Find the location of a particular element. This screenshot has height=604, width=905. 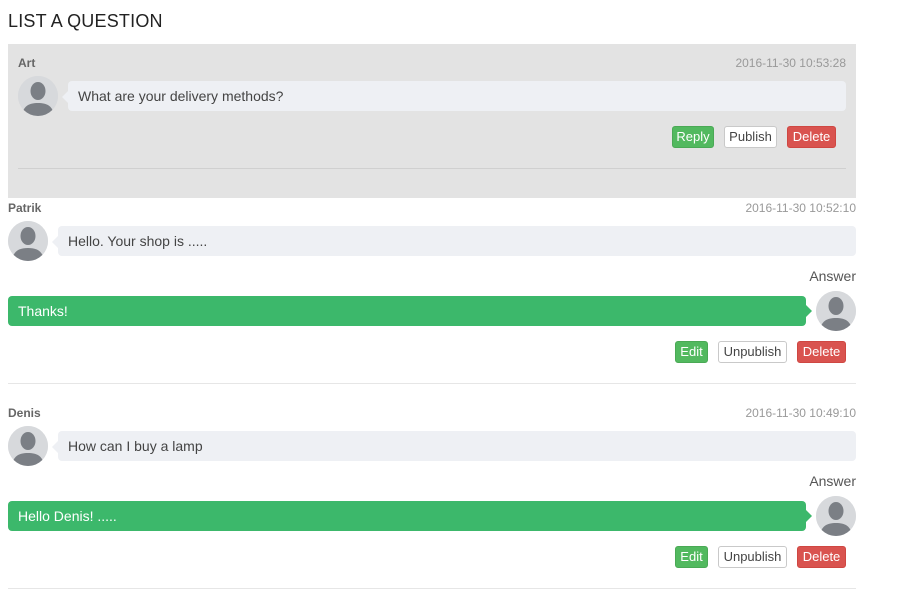

page-title: LIST A QUESTION is located at coordinates (85, 21).